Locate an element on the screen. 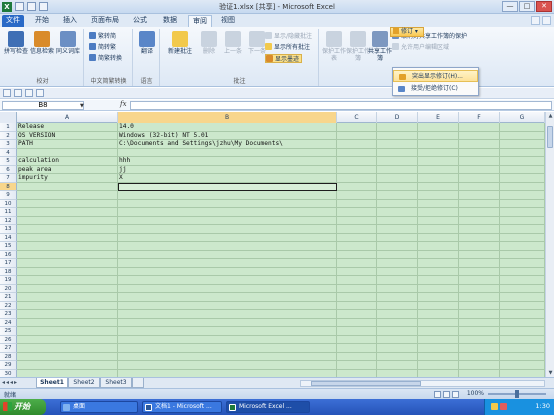  row-header: 2 is located at coordinates (8, 135).